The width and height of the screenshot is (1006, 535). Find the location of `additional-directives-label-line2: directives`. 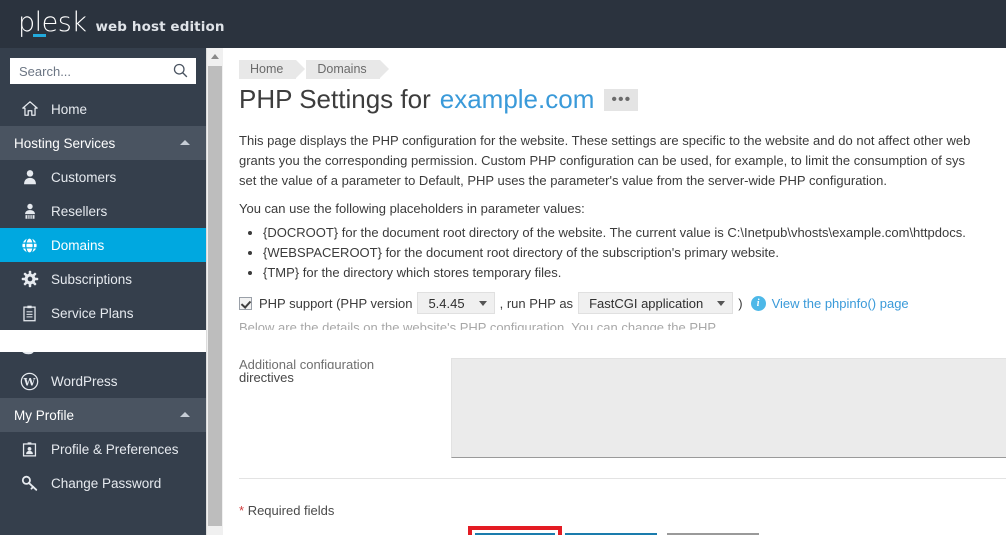

additional-directives-label-line2: directives is located at coordinates (266, 377).